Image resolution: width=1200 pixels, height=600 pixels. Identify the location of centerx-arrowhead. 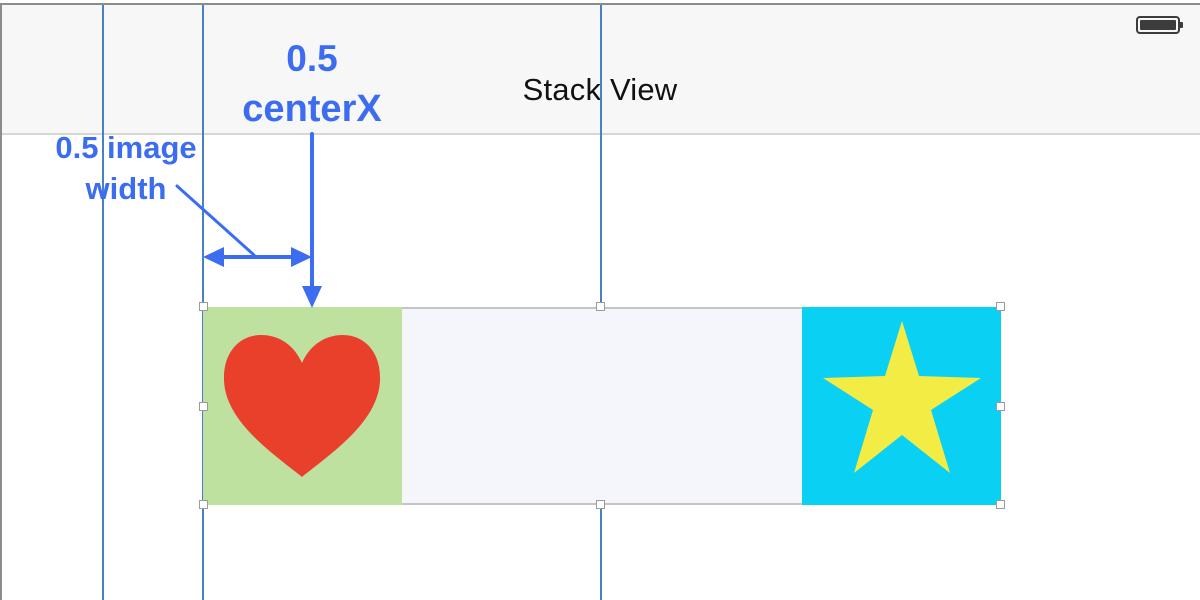
(312, 297).